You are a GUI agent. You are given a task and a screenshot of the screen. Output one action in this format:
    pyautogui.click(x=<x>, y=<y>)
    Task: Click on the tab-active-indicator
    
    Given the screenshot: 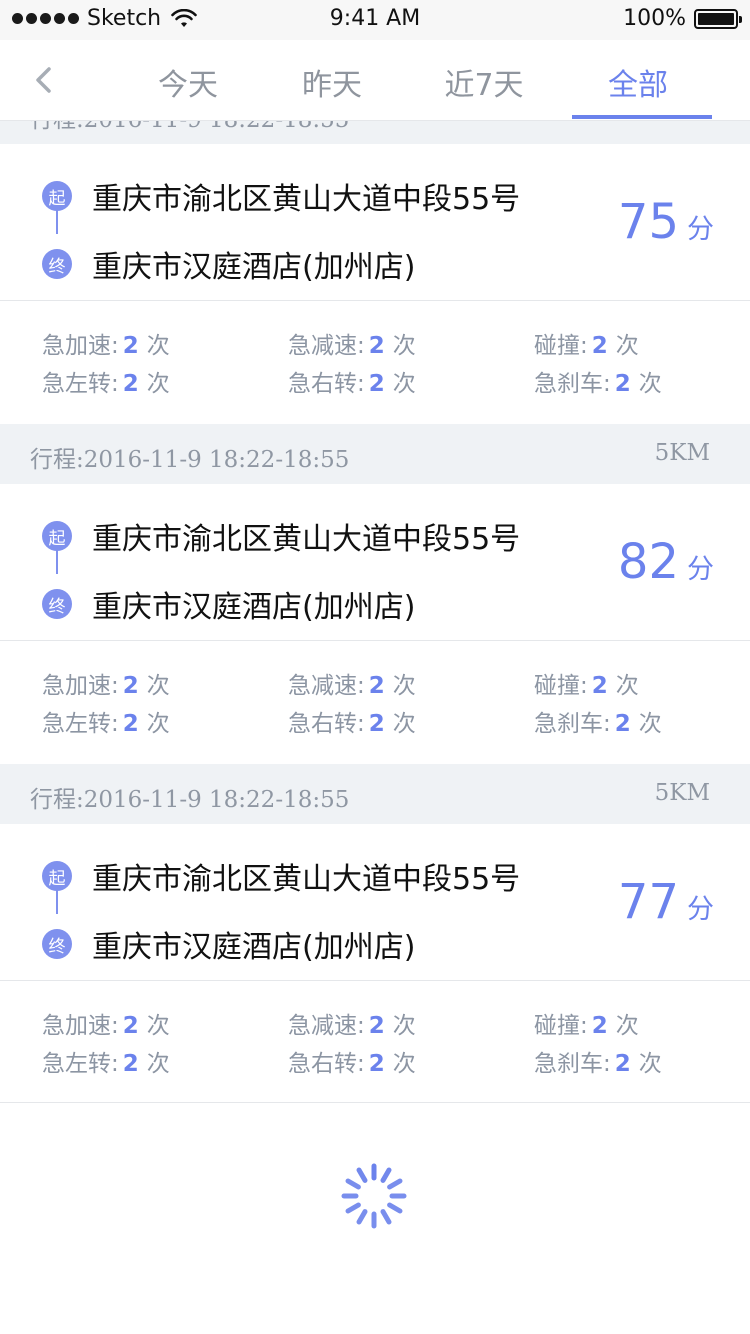 What is the action you would take?
    pyautogui.click(x=642, y=117)
    